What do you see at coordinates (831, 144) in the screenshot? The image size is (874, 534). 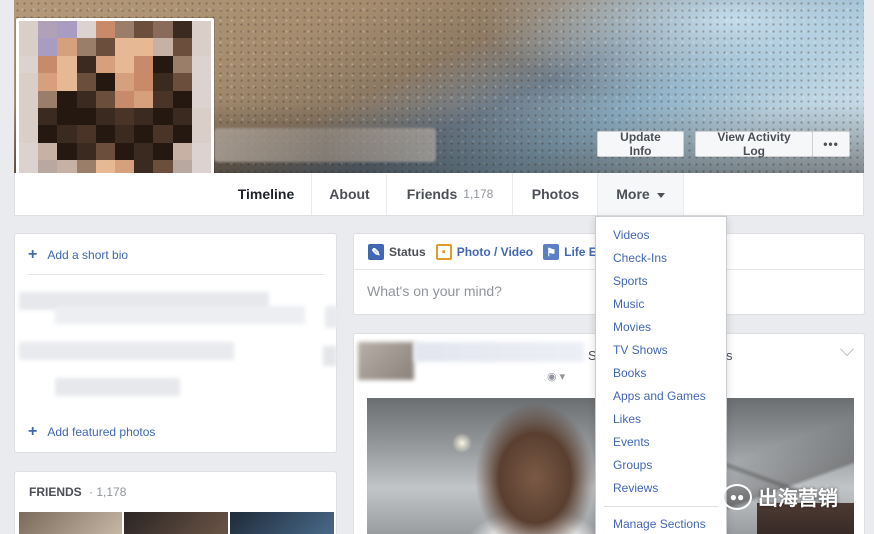 I see `more-options-button: •••` at bounding box center [831, 144].